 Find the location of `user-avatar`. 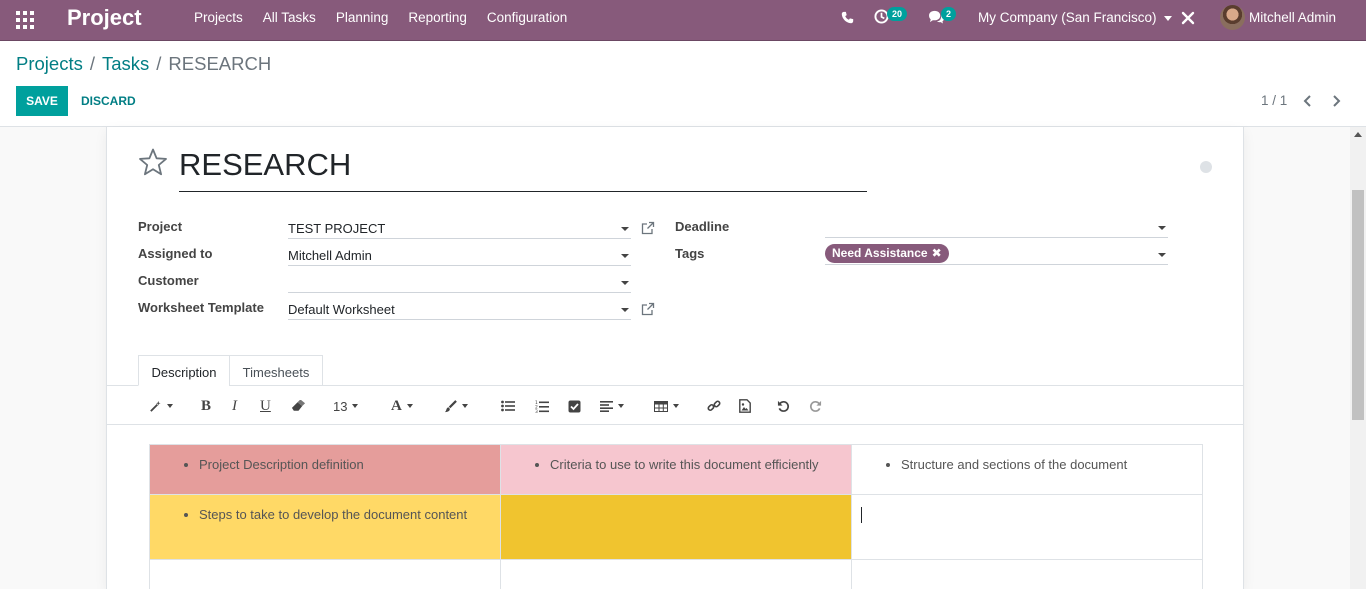

user-avatar is located at coordinates (1232, 17).